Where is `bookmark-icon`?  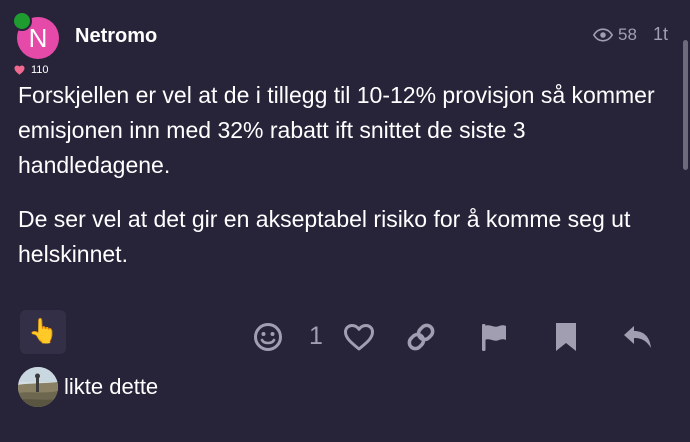
bookmark-icon is located at coordinates (566, 337).